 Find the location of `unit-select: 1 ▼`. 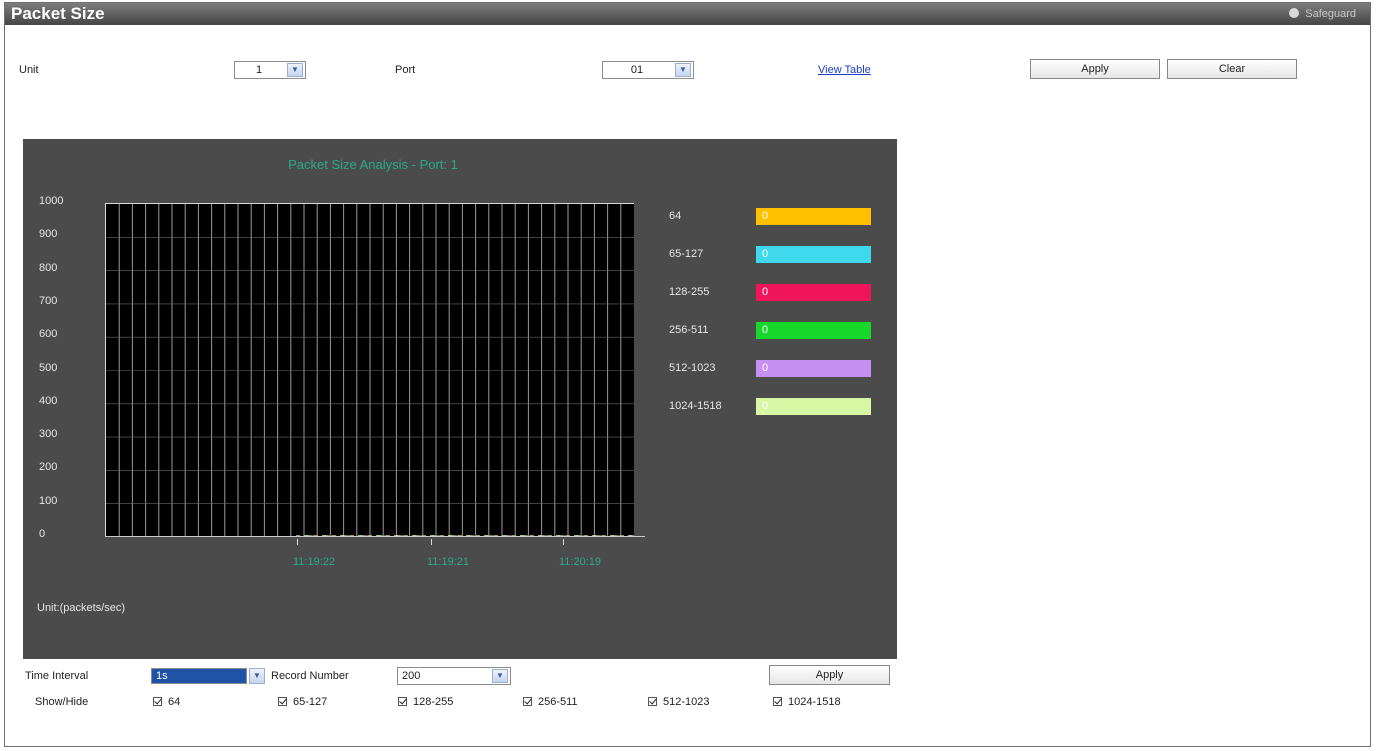

unit-select: 1 ▼ is located at coordinates (270, 70).